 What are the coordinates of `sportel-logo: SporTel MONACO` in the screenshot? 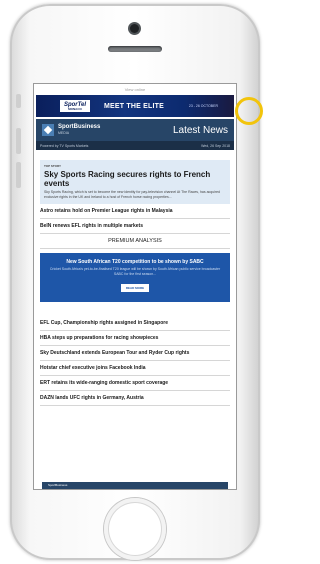 It's located at (75, 106).